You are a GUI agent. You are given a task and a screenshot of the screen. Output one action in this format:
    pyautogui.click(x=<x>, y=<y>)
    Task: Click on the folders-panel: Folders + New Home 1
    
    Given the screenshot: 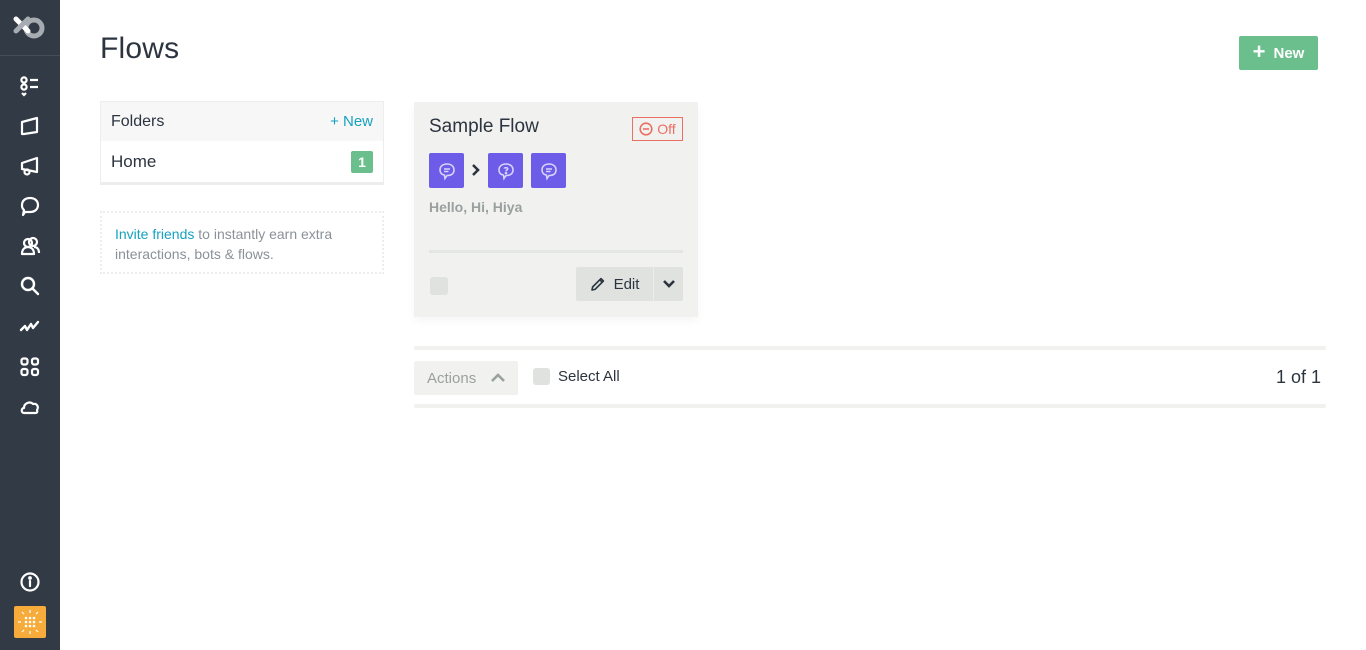 What is the action you would take?
    pyautogui.click(x=242, y=143)
    